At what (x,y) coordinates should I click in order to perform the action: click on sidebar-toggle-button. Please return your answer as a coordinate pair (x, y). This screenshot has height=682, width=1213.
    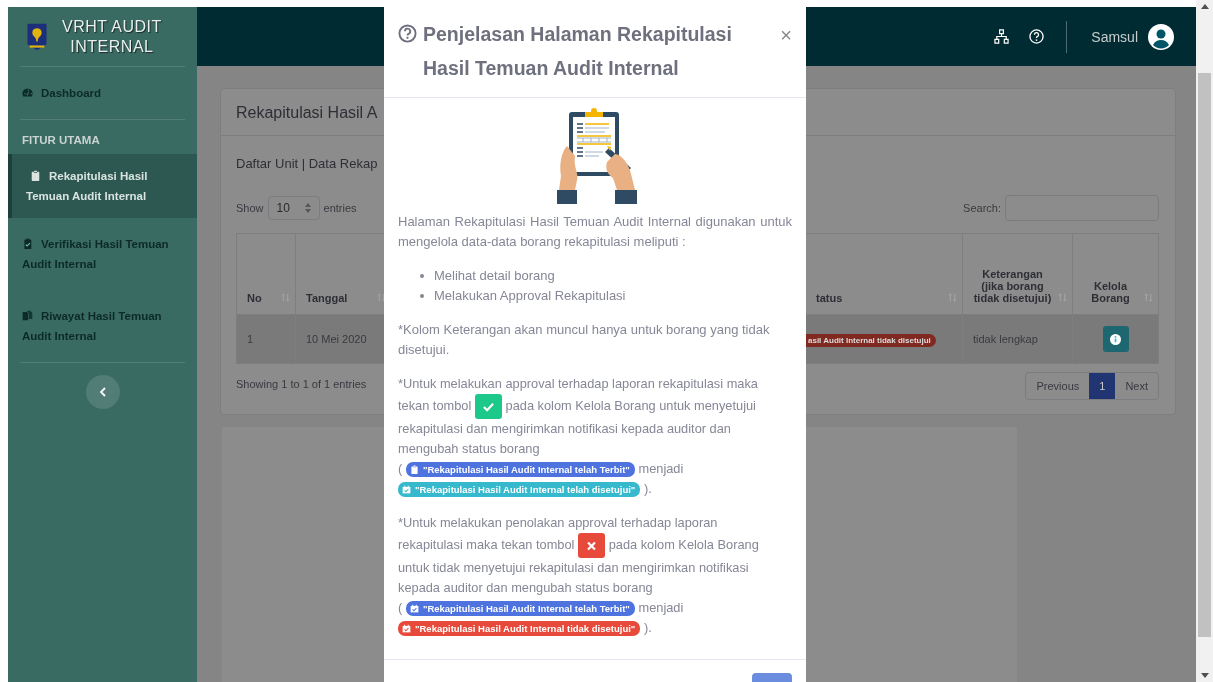
    Looking at the image, I should click on (102, 392).